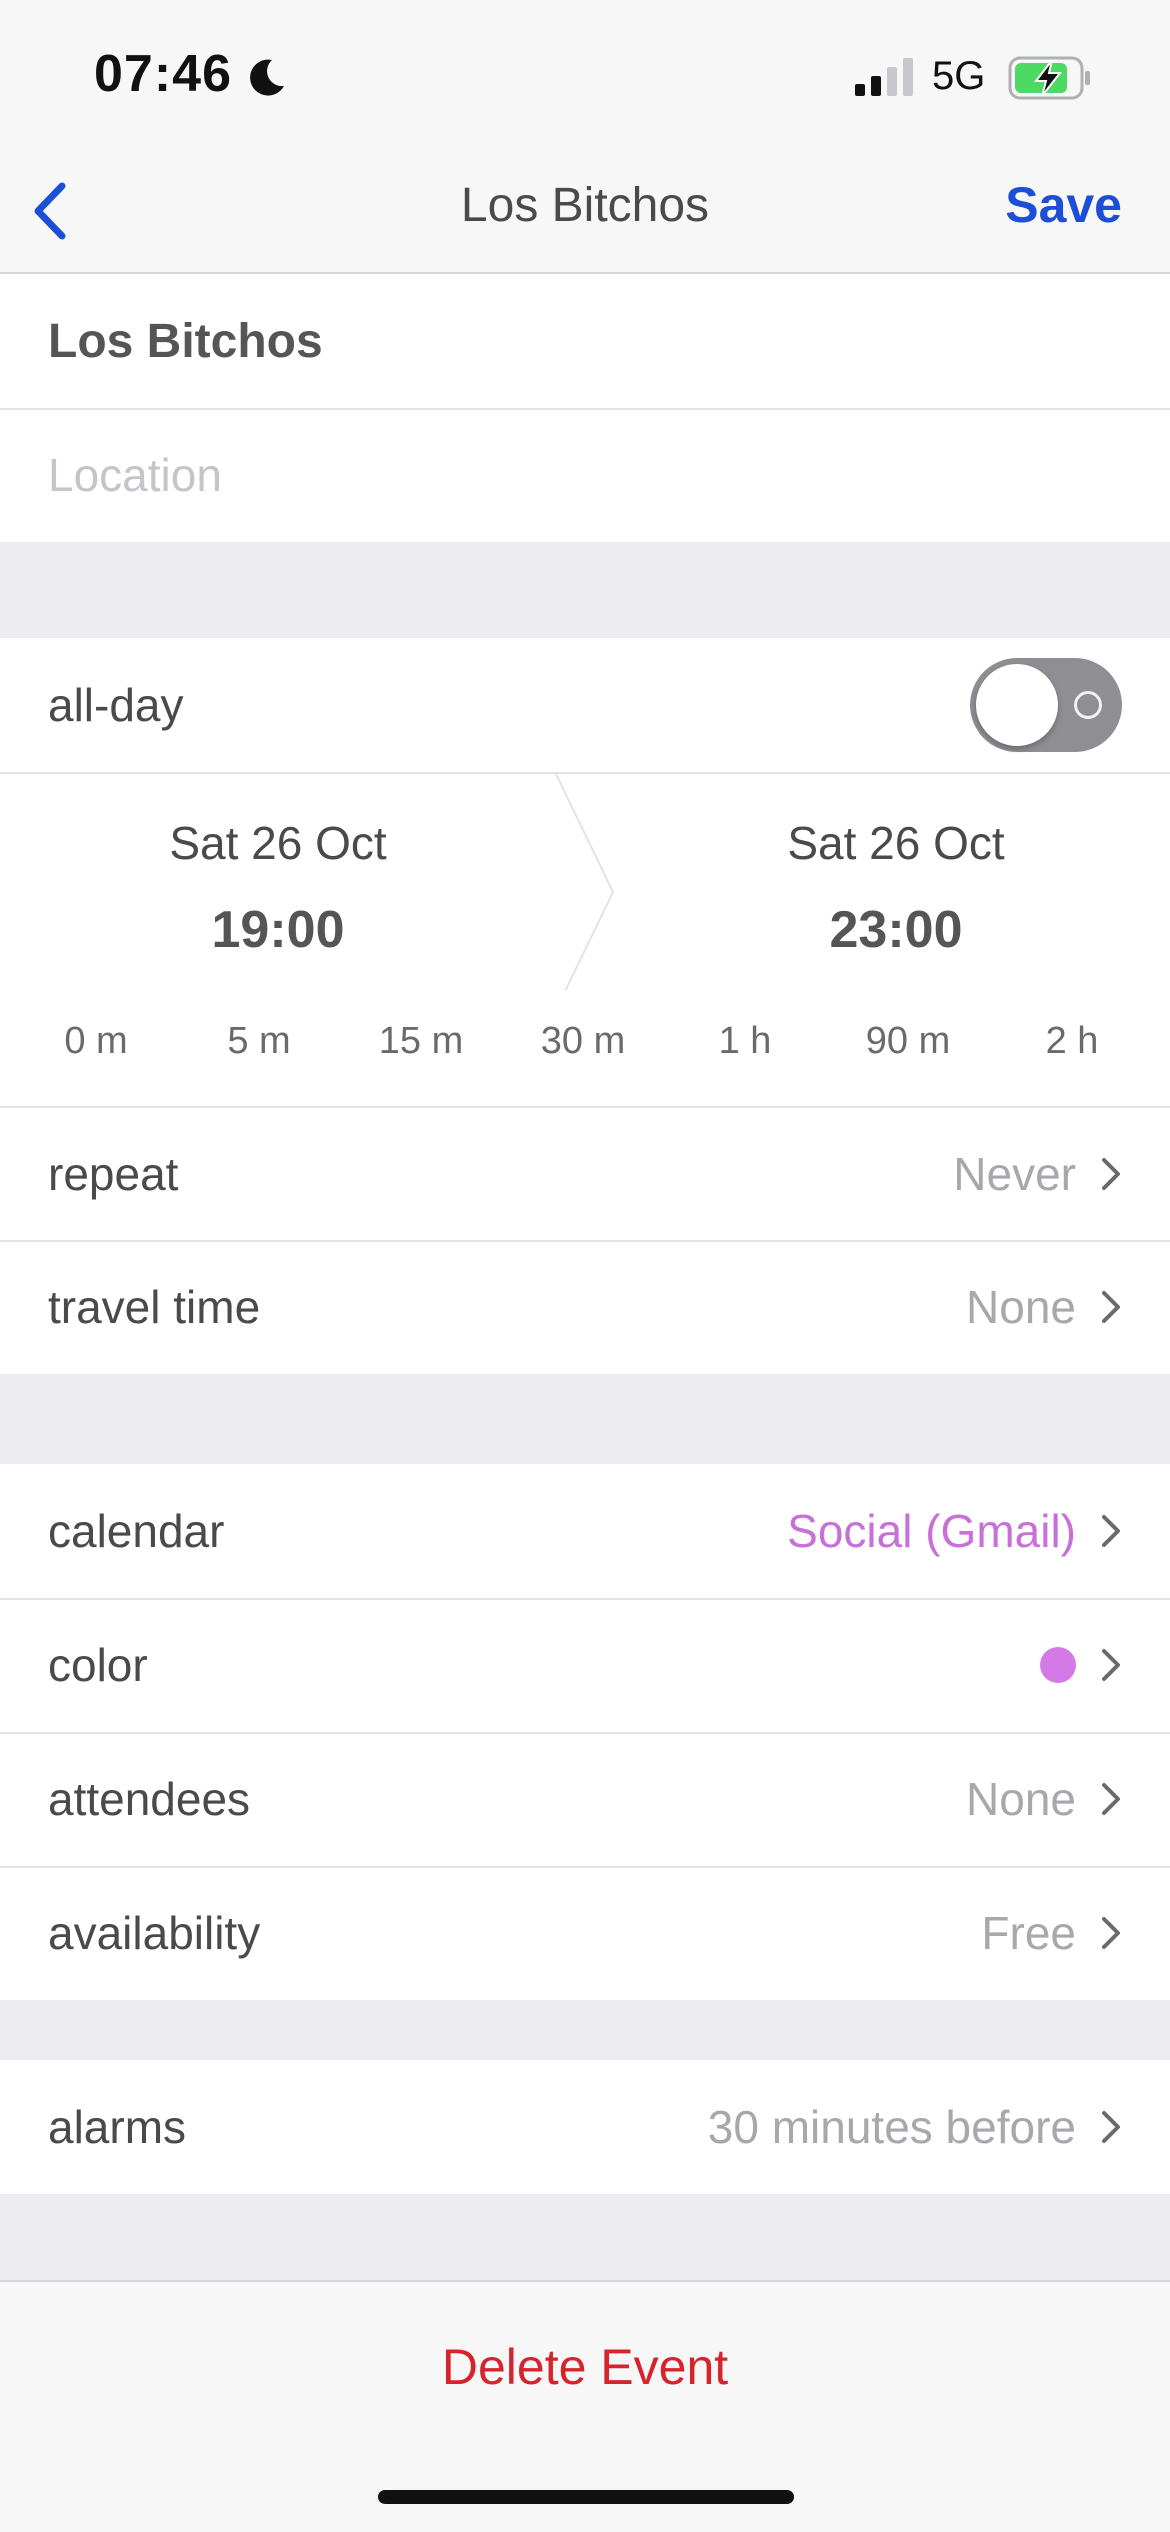 This screenshot has width=1170, height=2532. What do you see at coordinates (135, 475) in the screenshot?
I see `location-placeholder: Location` at bounding box center [135, 475].